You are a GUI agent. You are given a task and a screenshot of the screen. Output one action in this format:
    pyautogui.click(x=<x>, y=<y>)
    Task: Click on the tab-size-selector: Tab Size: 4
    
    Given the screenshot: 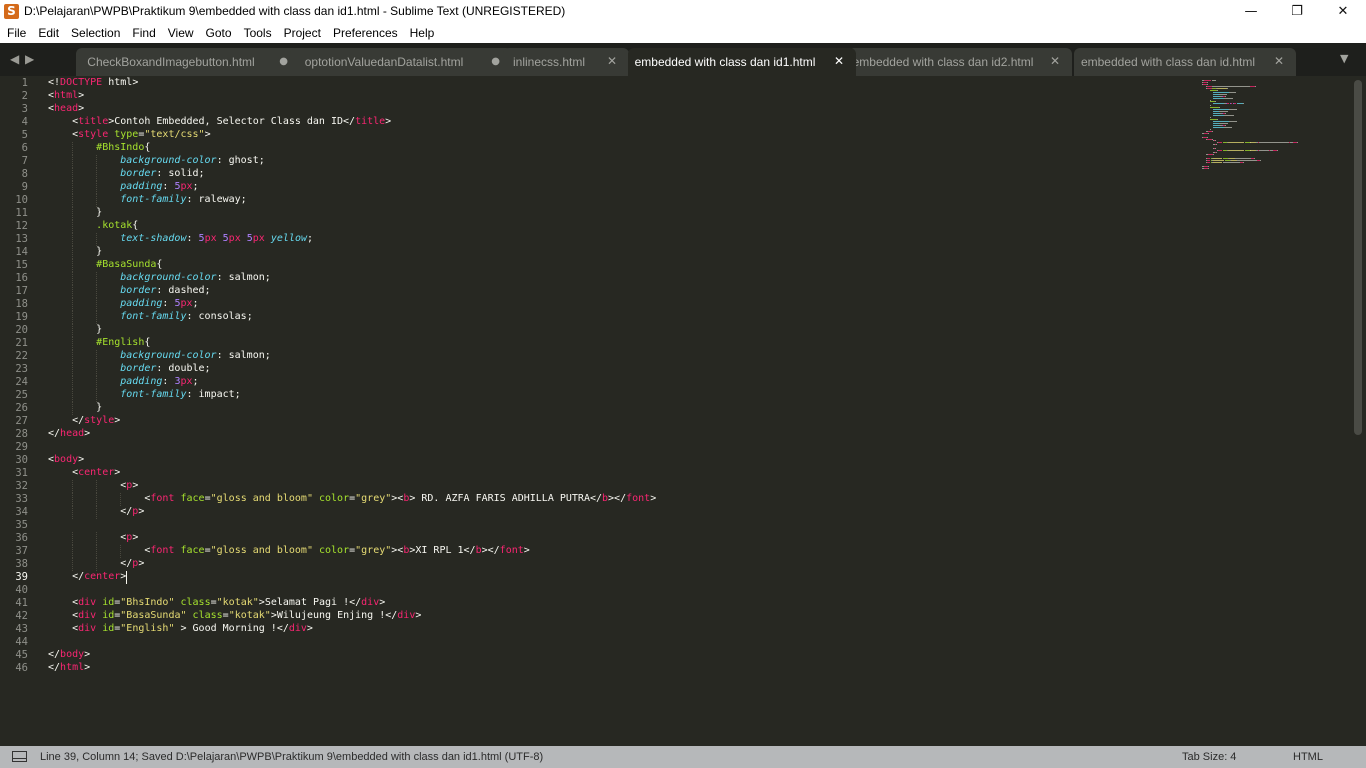 What is the action you would take?
    pyautogui.click(x=1209, y=757)
    